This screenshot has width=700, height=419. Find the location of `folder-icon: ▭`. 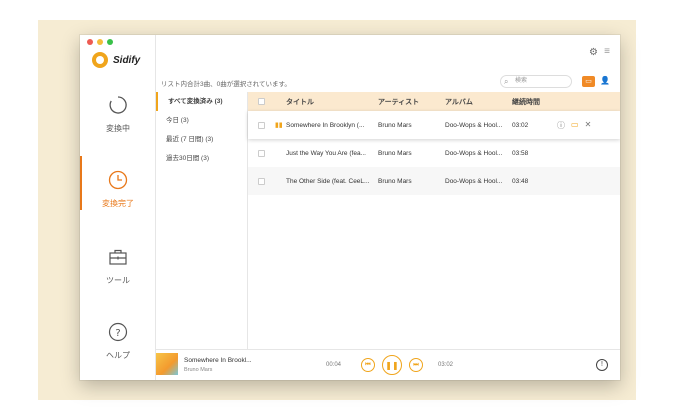

folder-icon: ▭ is located at coordinates (575, 125).